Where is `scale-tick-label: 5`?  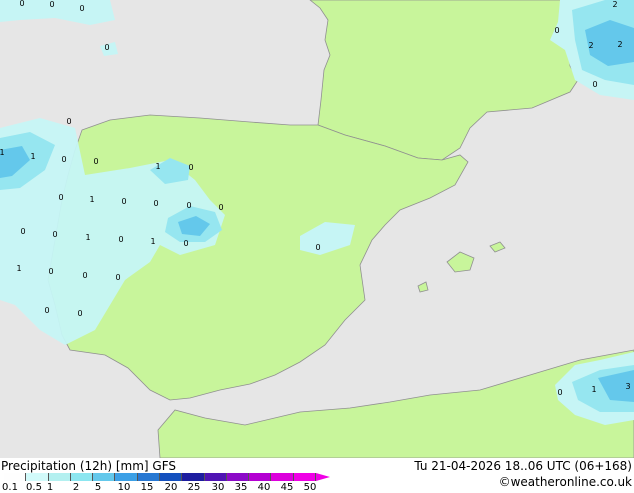
scale-tick-label: 5 is located at coordinates (98, 487).